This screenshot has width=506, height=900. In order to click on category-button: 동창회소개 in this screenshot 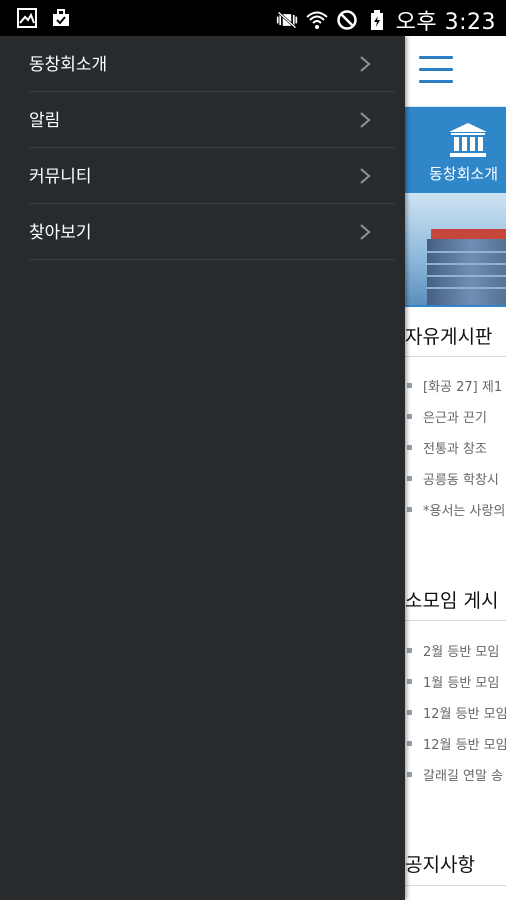, I will do `click(455, 150)`.